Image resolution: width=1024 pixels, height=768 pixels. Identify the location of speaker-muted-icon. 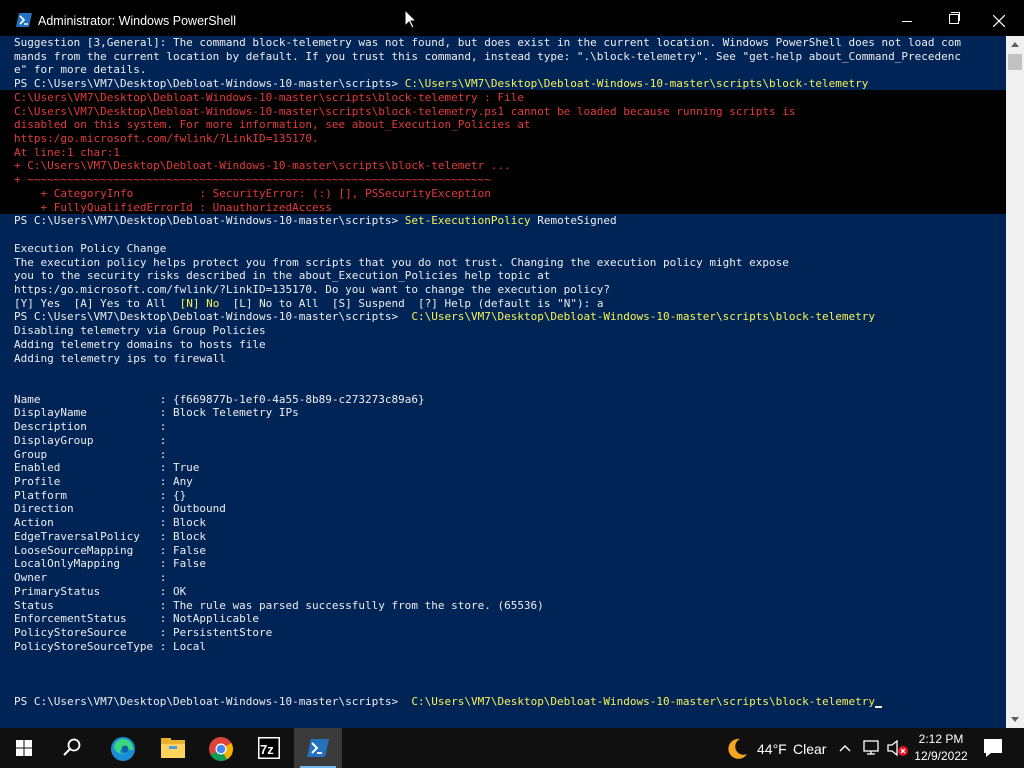
(898, 748).